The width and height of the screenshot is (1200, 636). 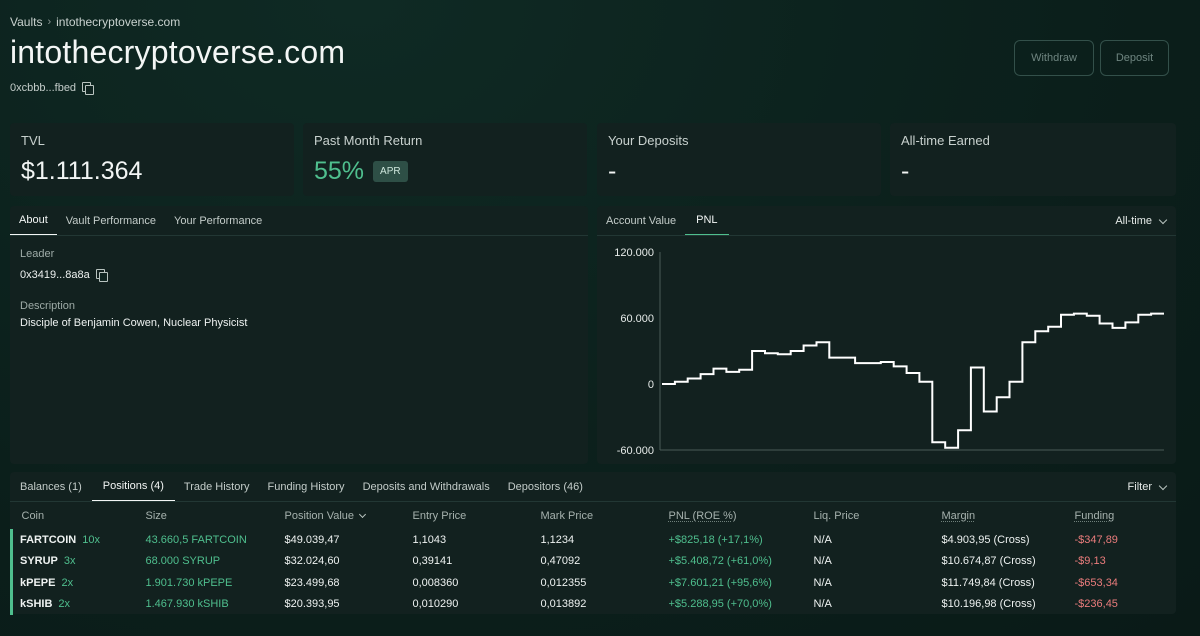 I want to click on coin-cell: kPEPE 2x, so click(x=73, y=583).